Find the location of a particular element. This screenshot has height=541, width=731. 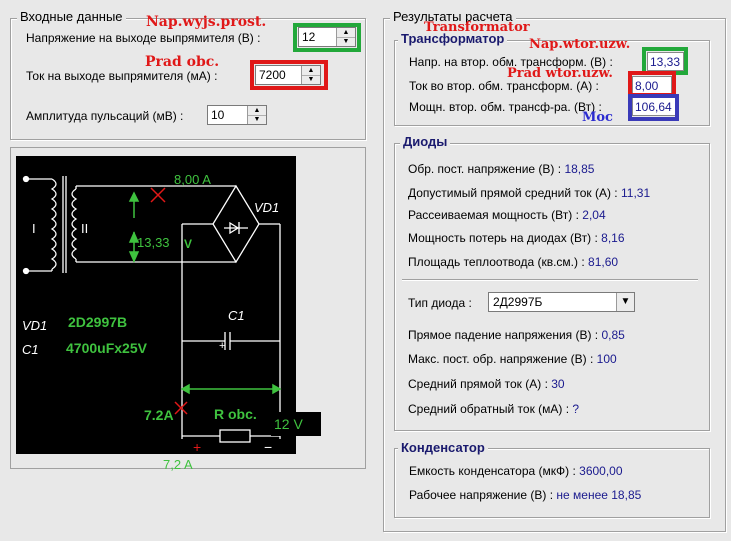

diode-forward-current-value: 11,31 is located at coordinates (636, 193).